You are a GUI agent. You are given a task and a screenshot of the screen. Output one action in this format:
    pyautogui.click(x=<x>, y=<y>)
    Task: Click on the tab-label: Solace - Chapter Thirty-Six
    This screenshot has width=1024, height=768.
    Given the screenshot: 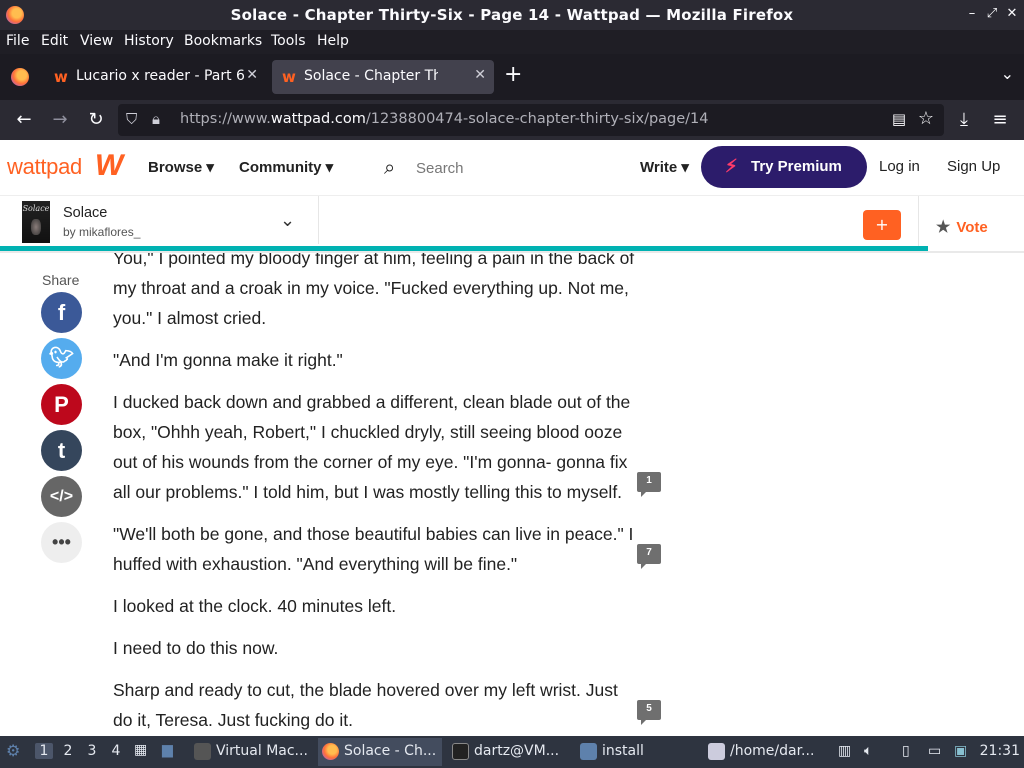 What is the action you would take?
    pyautogui.click(x=371, y=76)
    